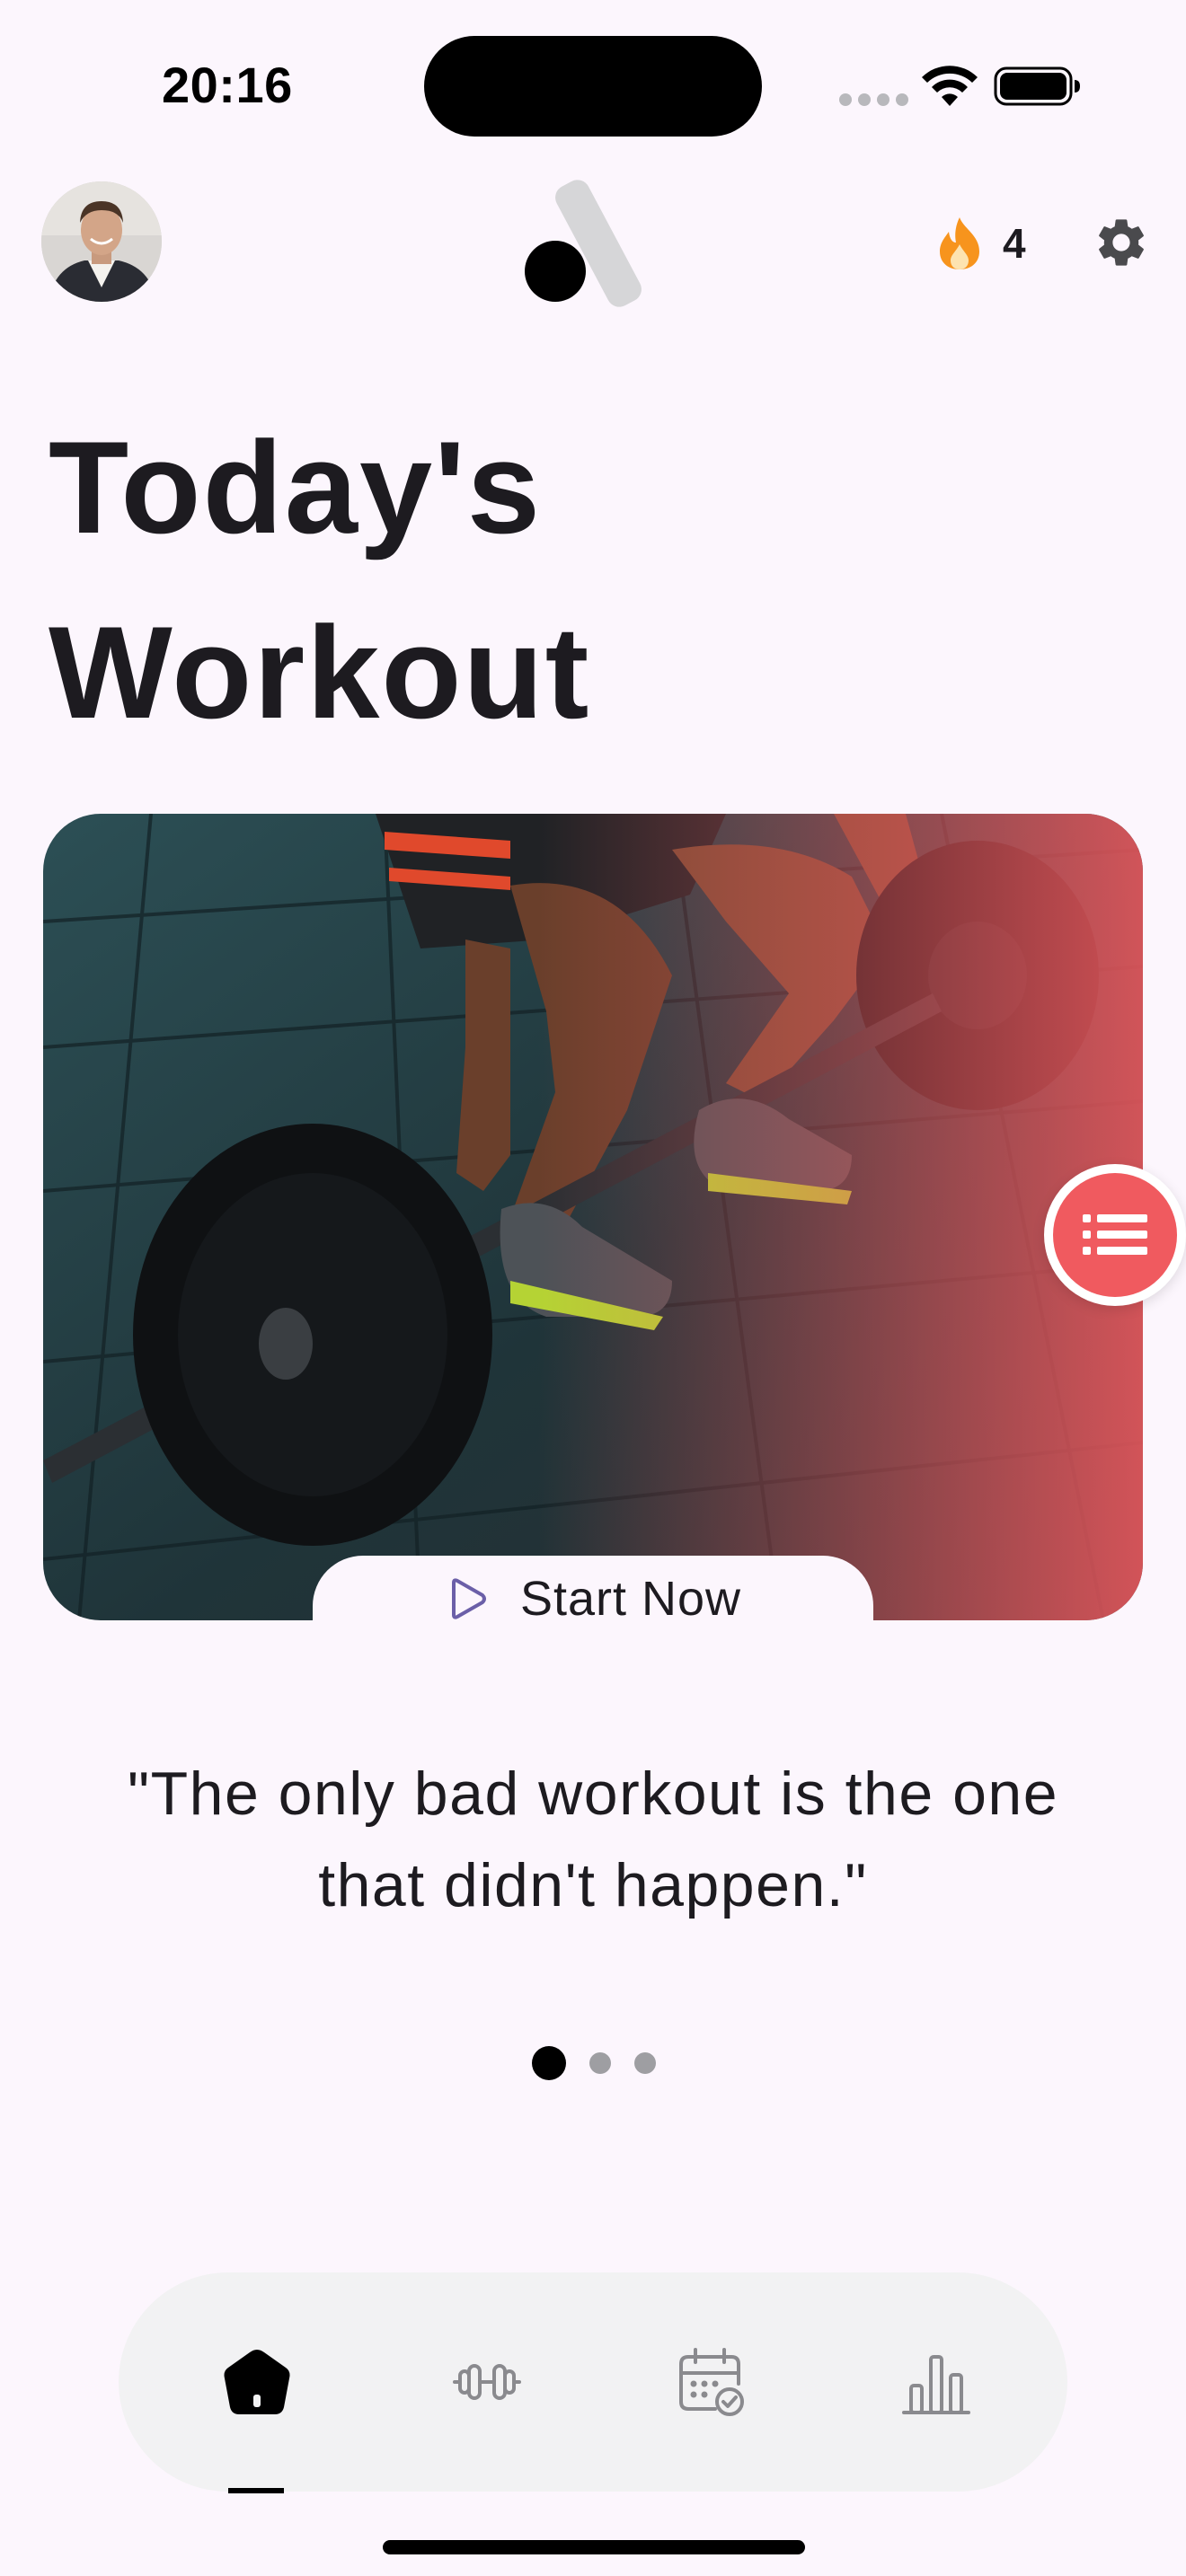 Image resolution: width=1186 pixels, height=2576 pixels. I want to click on dumbbell-icon, so click(487, 2382).